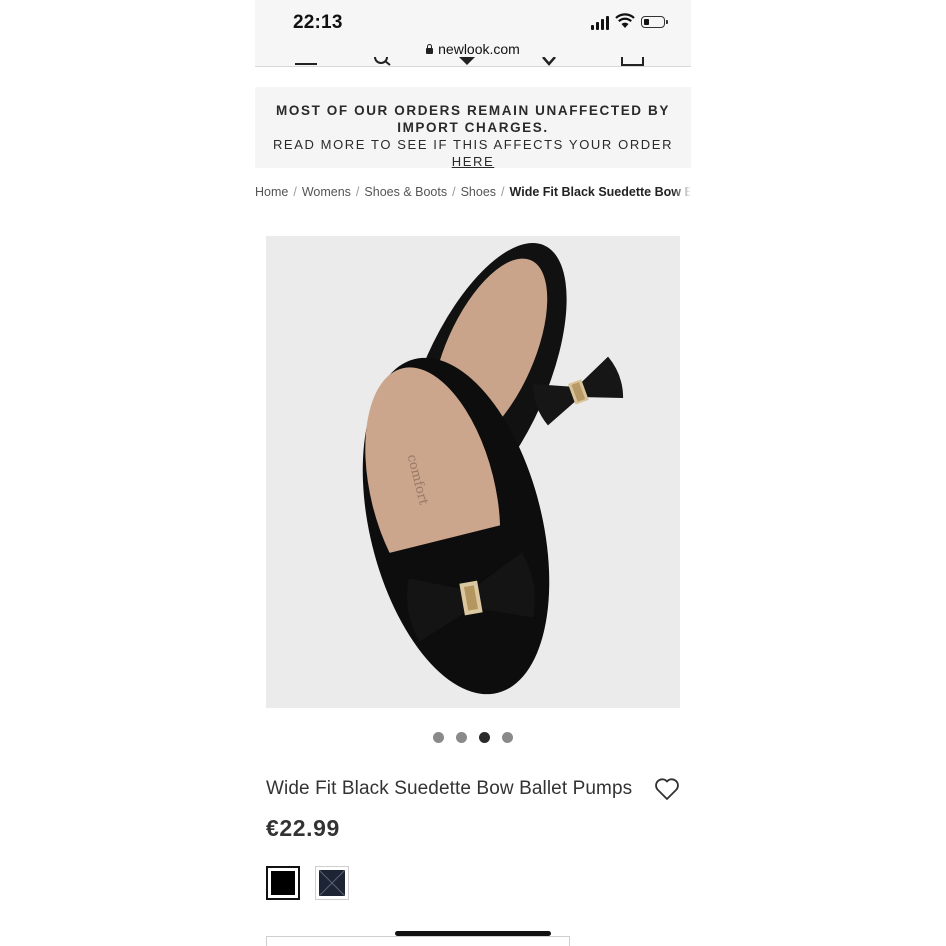  Describe the element at coordinates (385, 61) in the screenshot. I see `search-icon` at that location.